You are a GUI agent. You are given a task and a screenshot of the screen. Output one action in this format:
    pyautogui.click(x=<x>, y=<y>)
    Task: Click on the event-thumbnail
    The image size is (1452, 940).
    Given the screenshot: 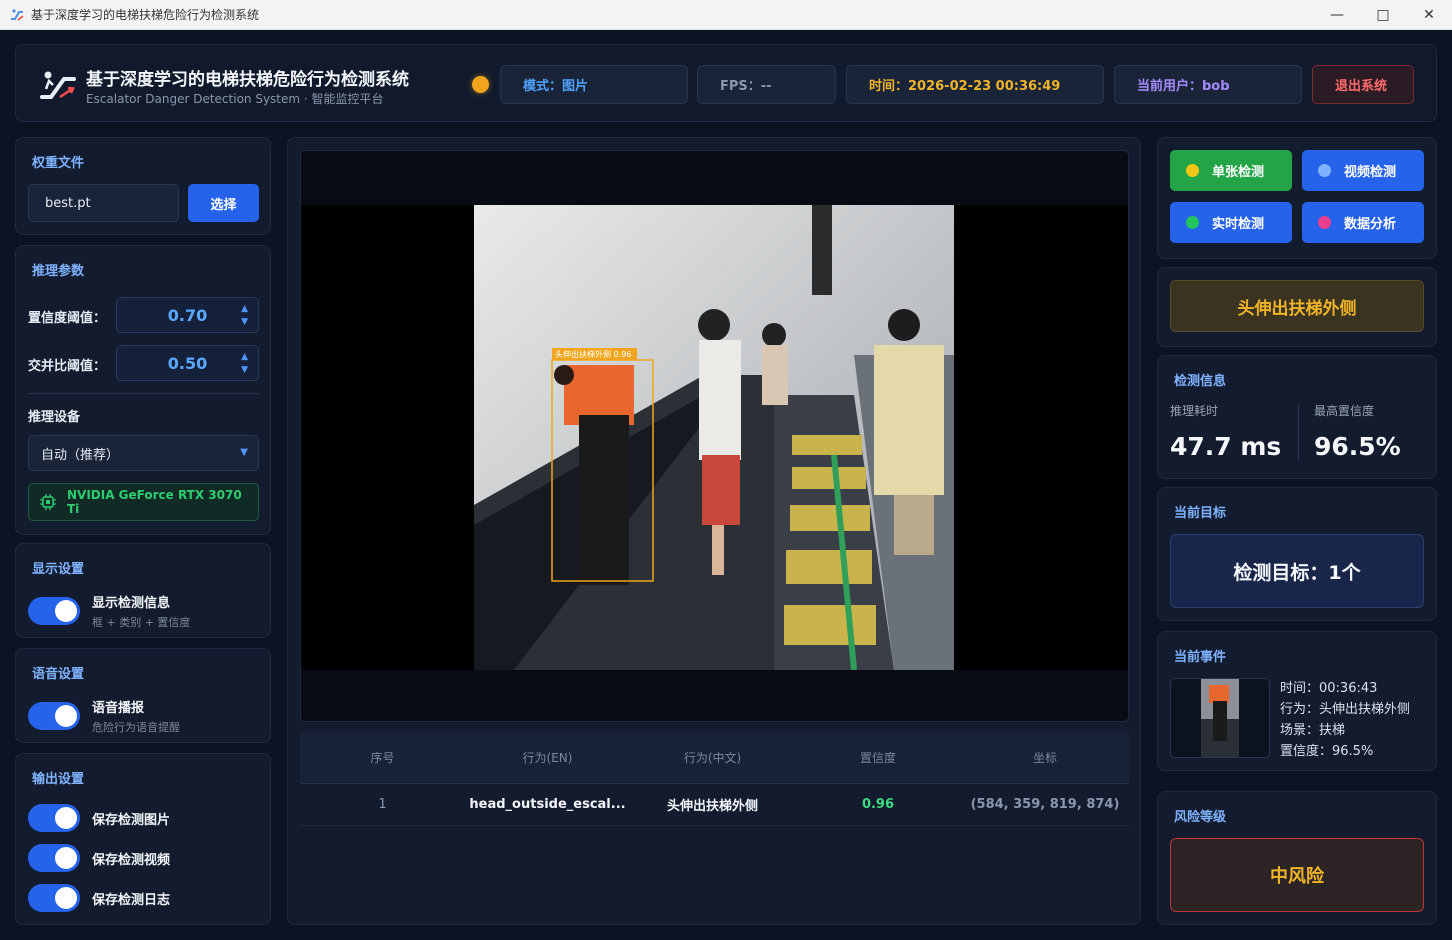 What is the action you would take?
    pyautogui.click(x=1220, y=718)
    